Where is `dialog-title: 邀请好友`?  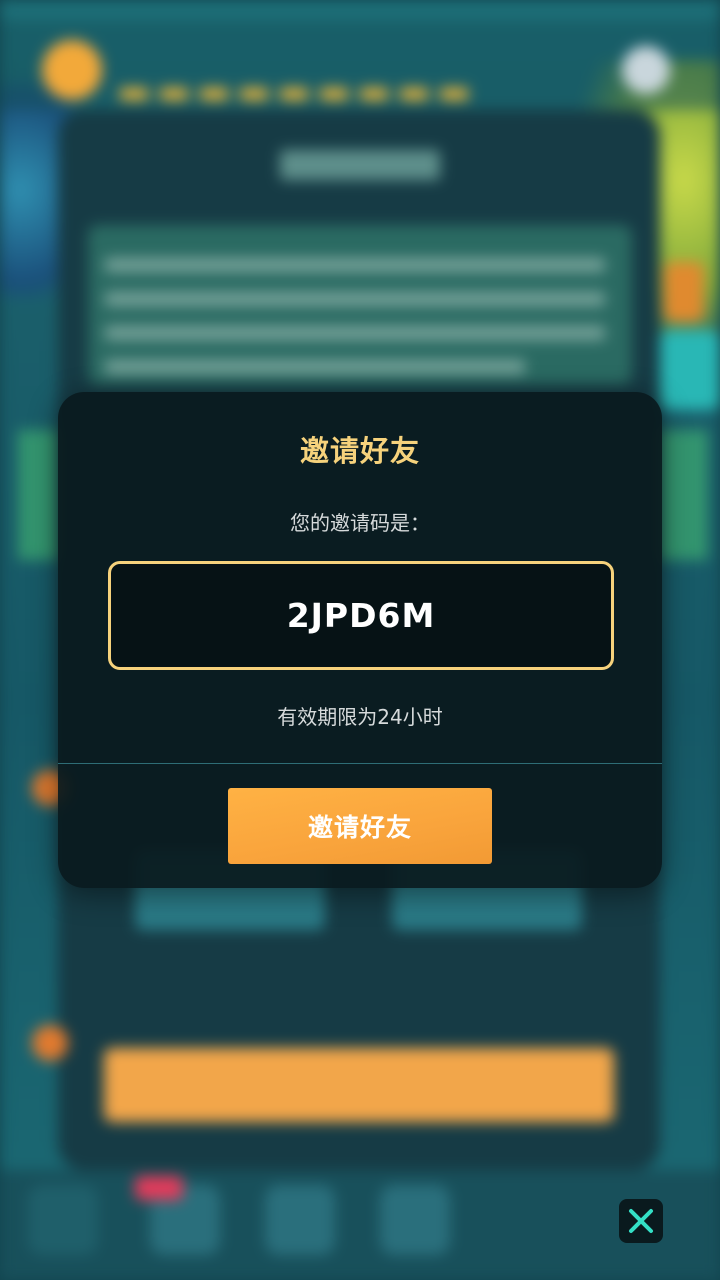 dialog-title: 邀请好友 is located at coordinates (359, 451).